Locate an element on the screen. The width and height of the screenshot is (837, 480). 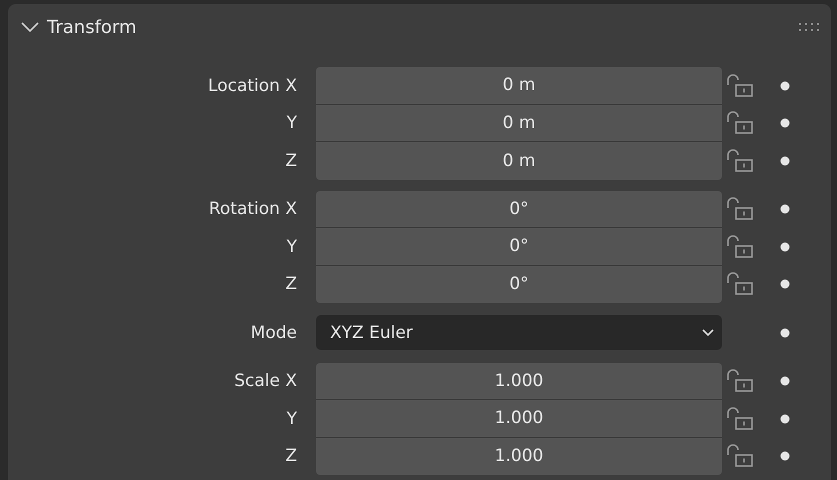
field-label: Location X is located at coordinates (252, 86).